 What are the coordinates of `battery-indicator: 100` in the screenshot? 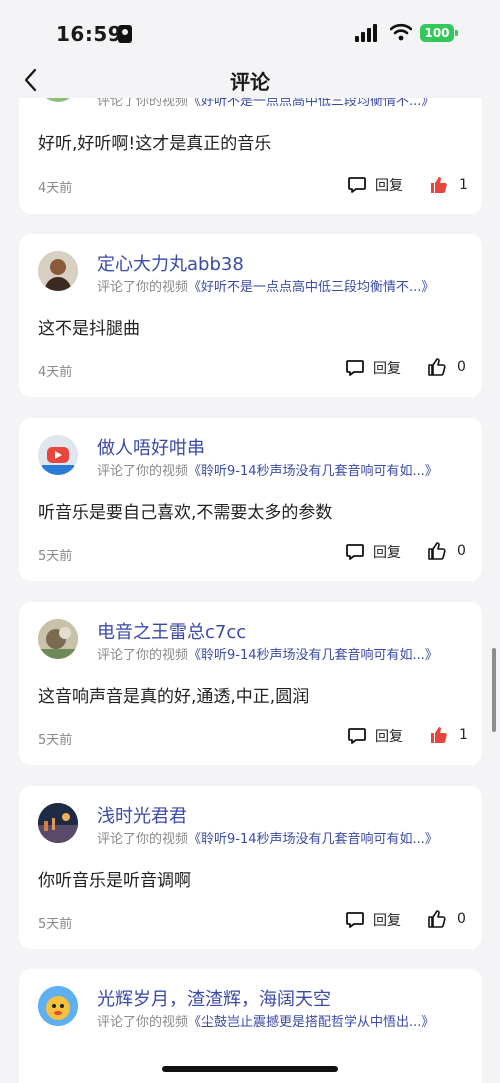 It's located at (437, 33).